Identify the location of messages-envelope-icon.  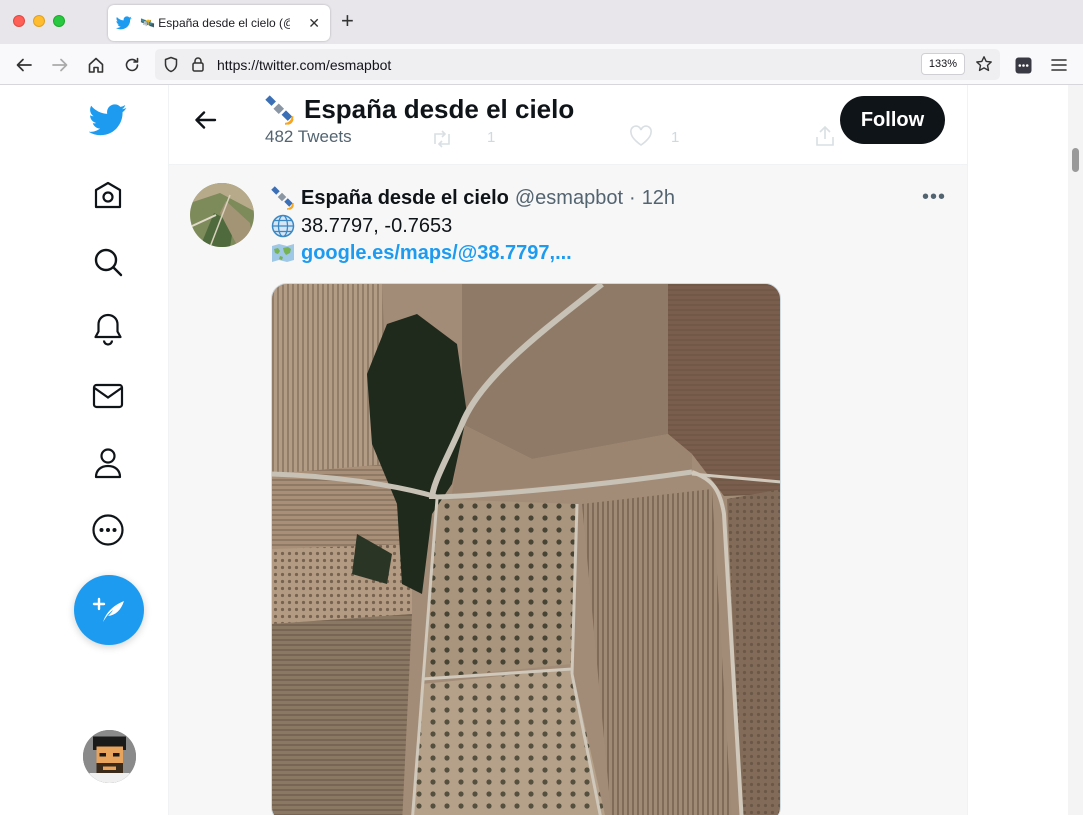
(108, 396).